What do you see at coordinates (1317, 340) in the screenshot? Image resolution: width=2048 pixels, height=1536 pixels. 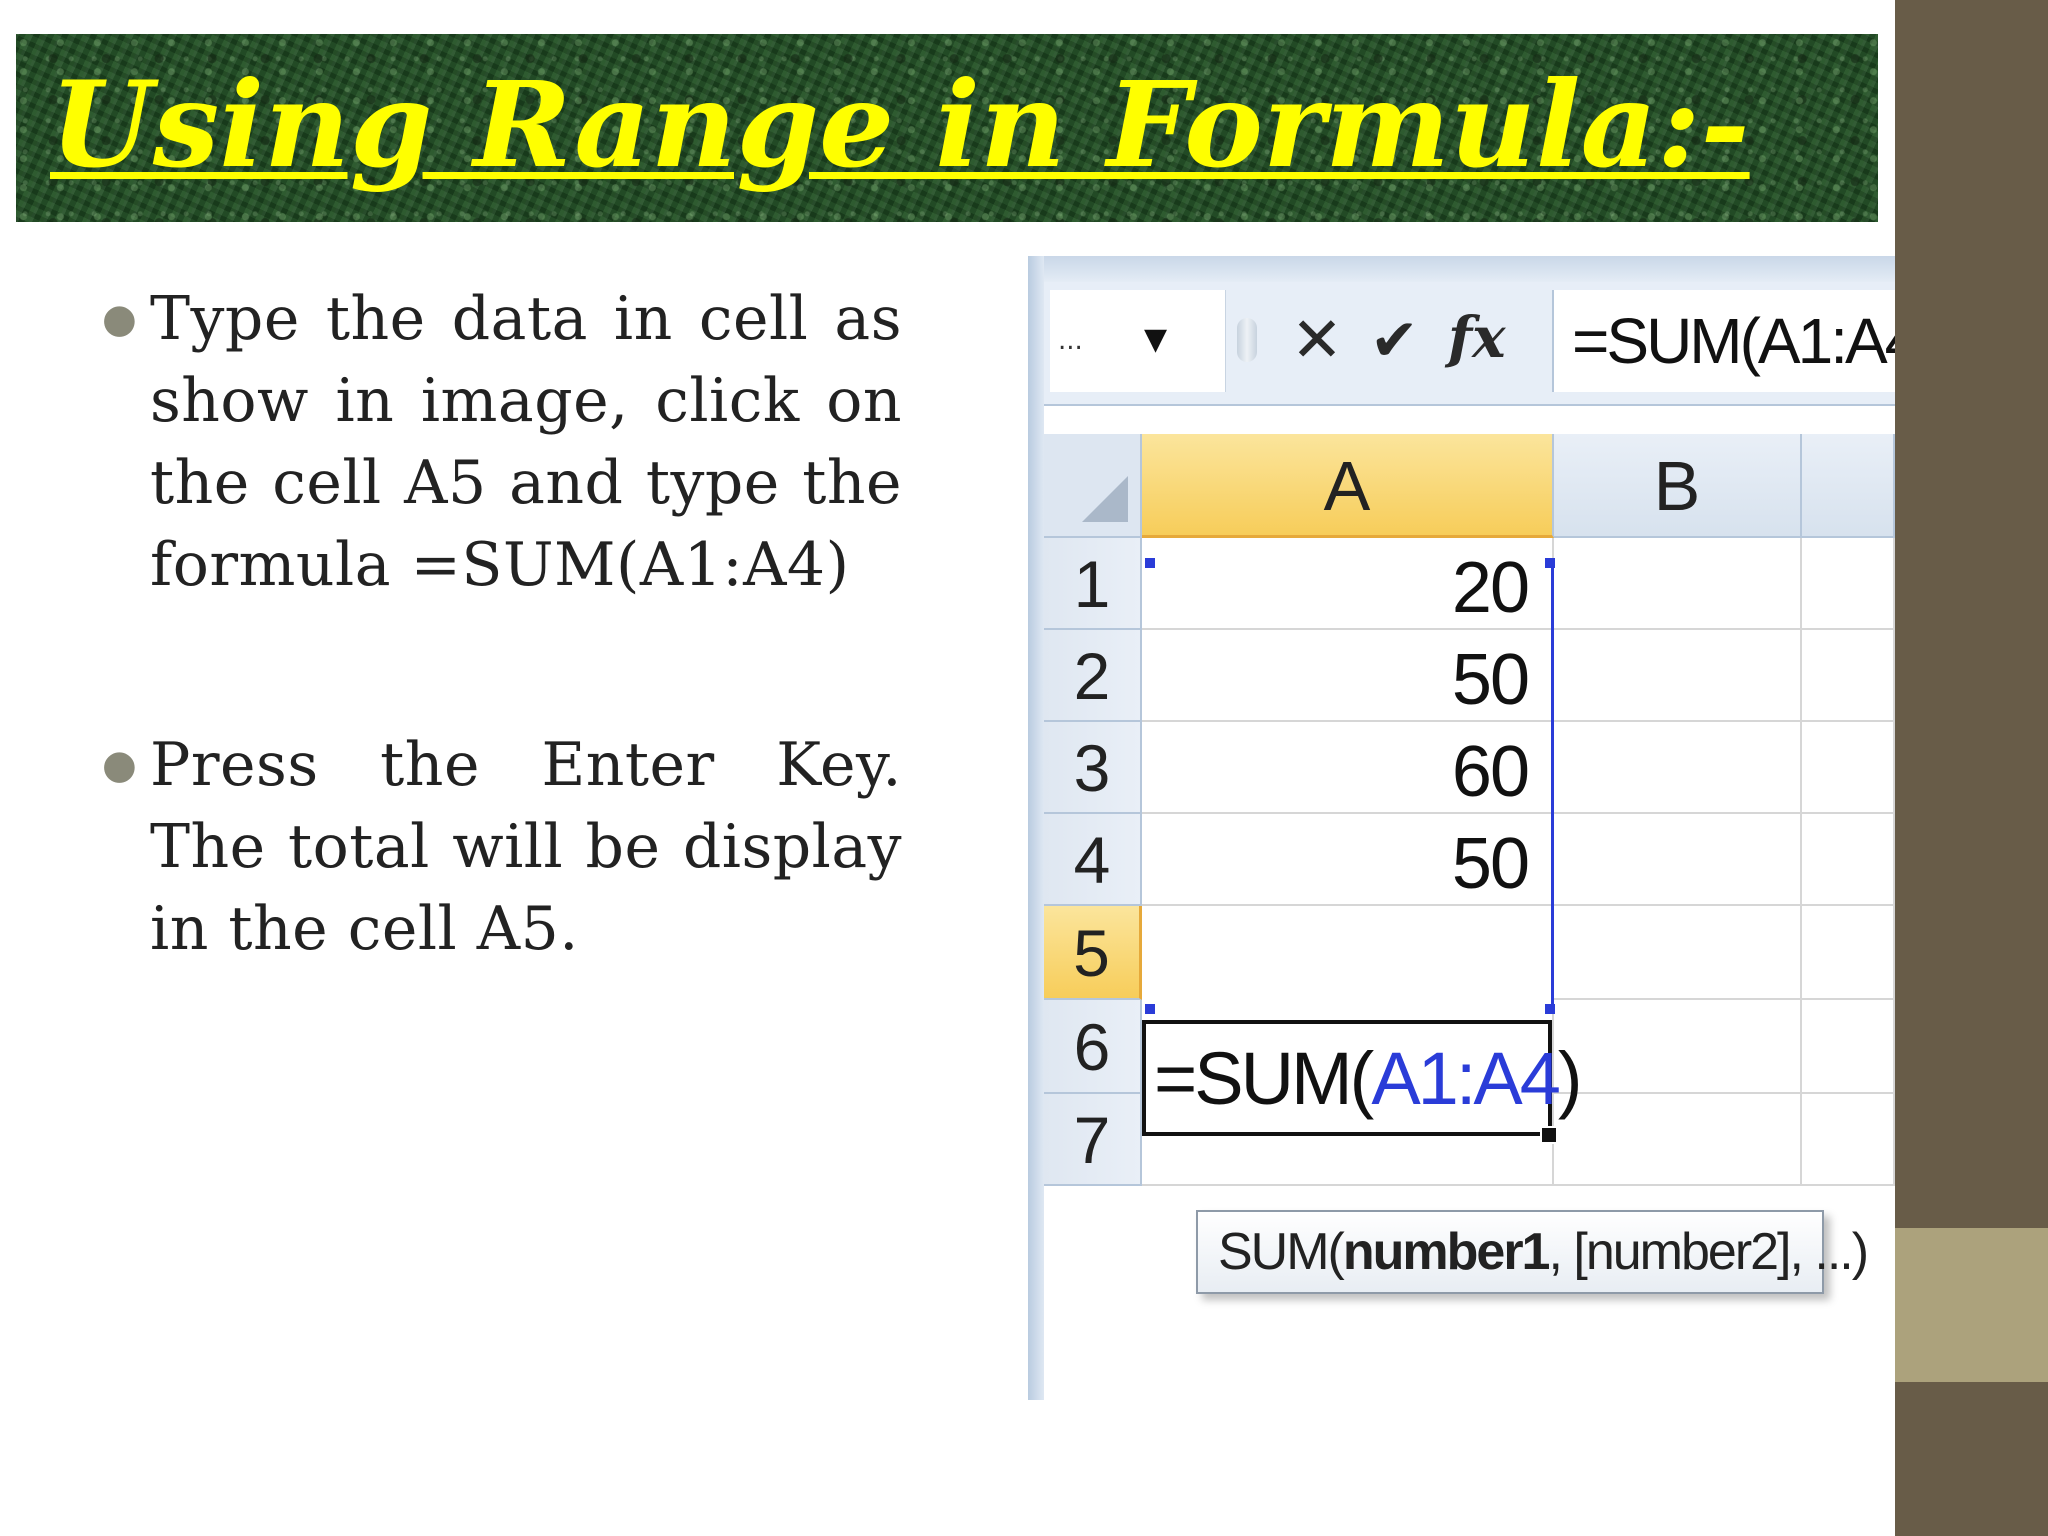 I see `cancel-icon: ✕` at bounding box center [1317, 340].